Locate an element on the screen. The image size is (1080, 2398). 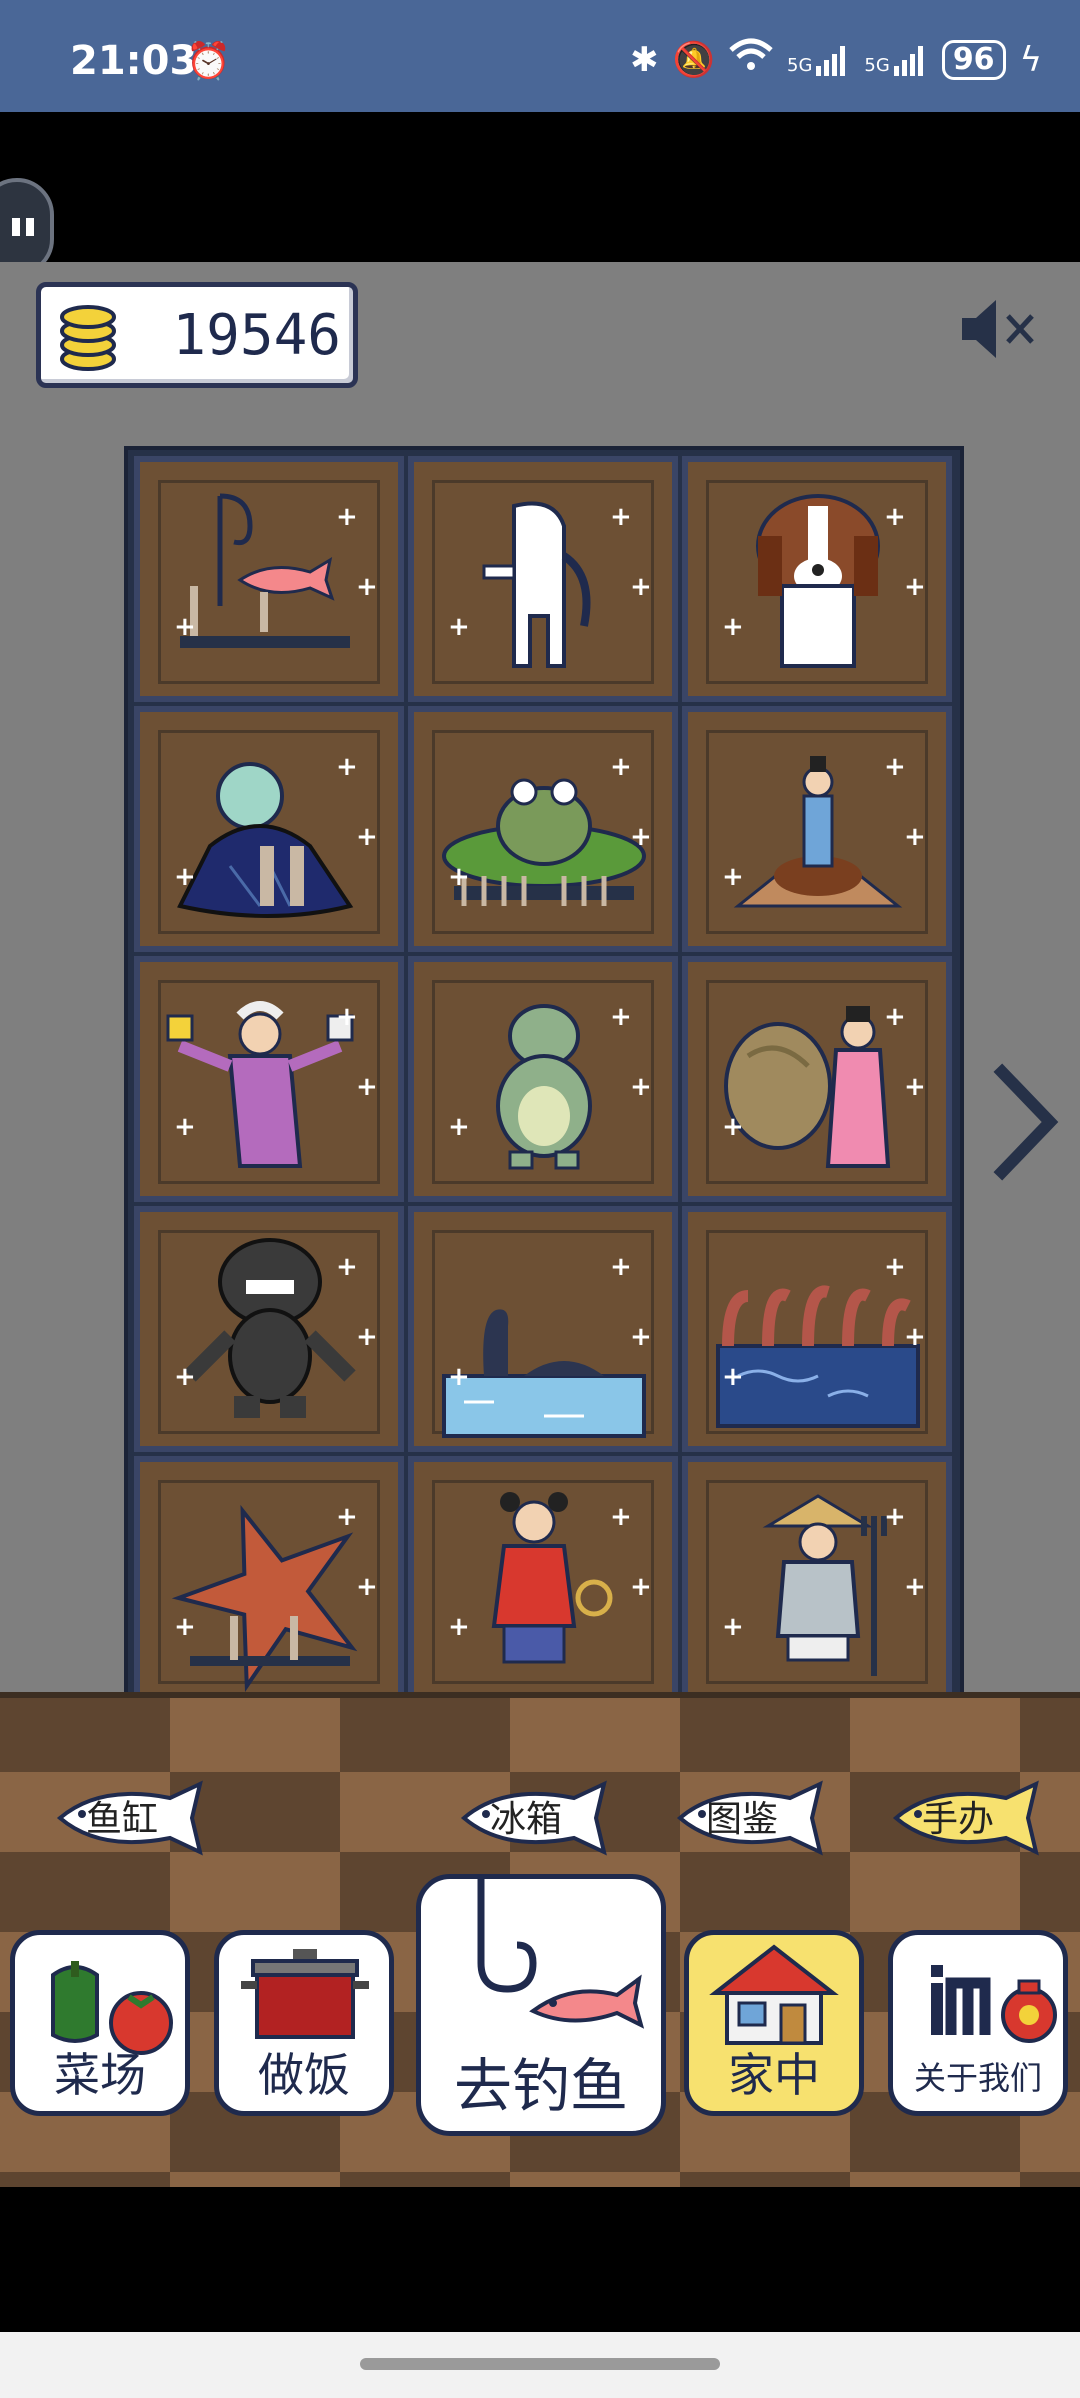
tab-label: 手办 is located at coordinates (957, 1819).